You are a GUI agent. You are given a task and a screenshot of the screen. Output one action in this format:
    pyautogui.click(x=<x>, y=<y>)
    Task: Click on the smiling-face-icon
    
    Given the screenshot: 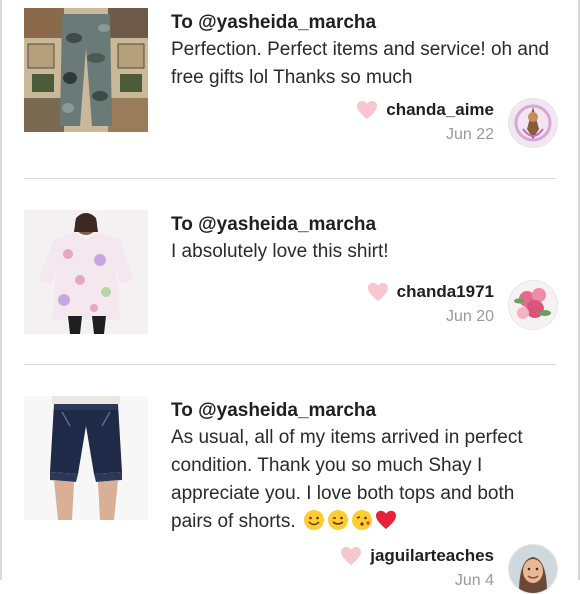 What is the action you would take?
    pyautogui.click(x=314, y=520)
    